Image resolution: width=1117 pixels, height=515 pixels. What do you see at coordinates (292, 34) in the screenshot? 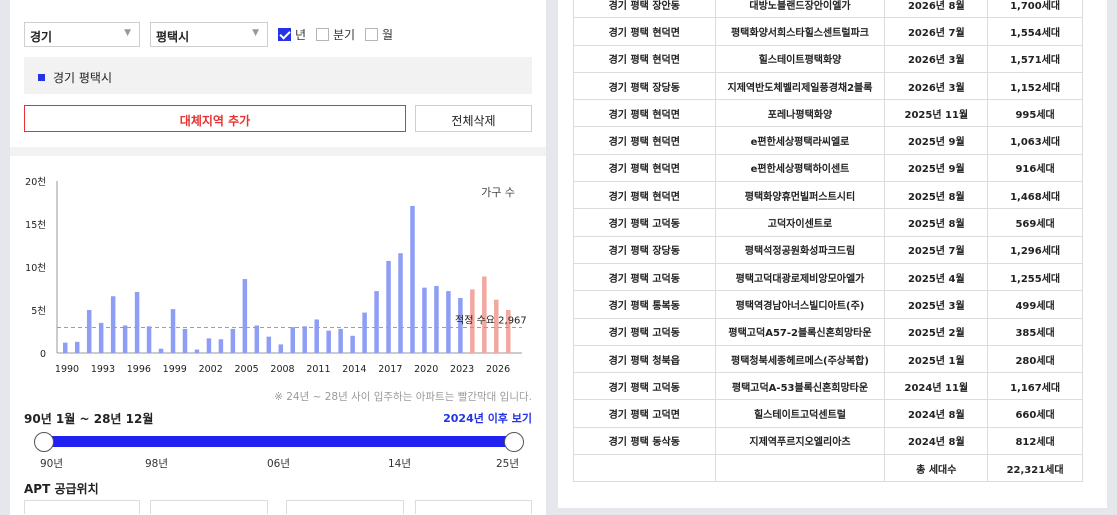
I see `checkbox-year: 년` at bounding box center [292, 34].